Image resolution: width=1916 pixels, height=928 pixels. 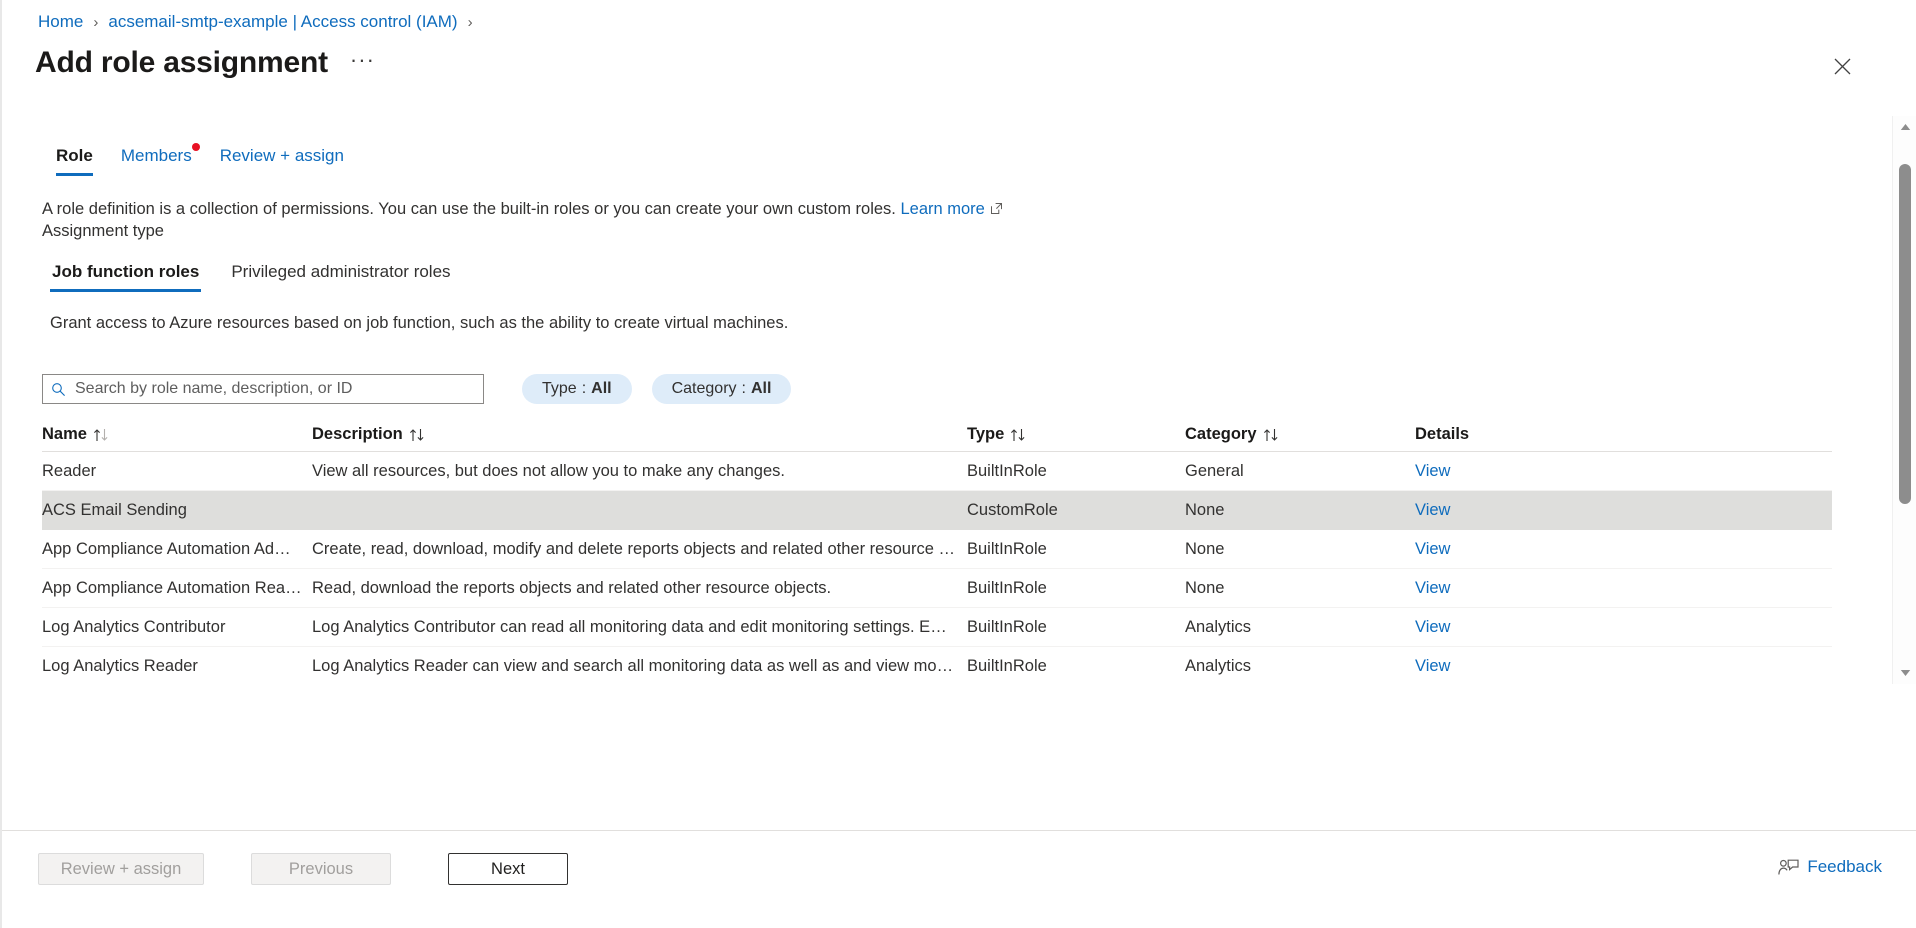 I want to click on subtab-privileged-administrator-roles: Privileged administrator roles, so click(x=340, y=276).